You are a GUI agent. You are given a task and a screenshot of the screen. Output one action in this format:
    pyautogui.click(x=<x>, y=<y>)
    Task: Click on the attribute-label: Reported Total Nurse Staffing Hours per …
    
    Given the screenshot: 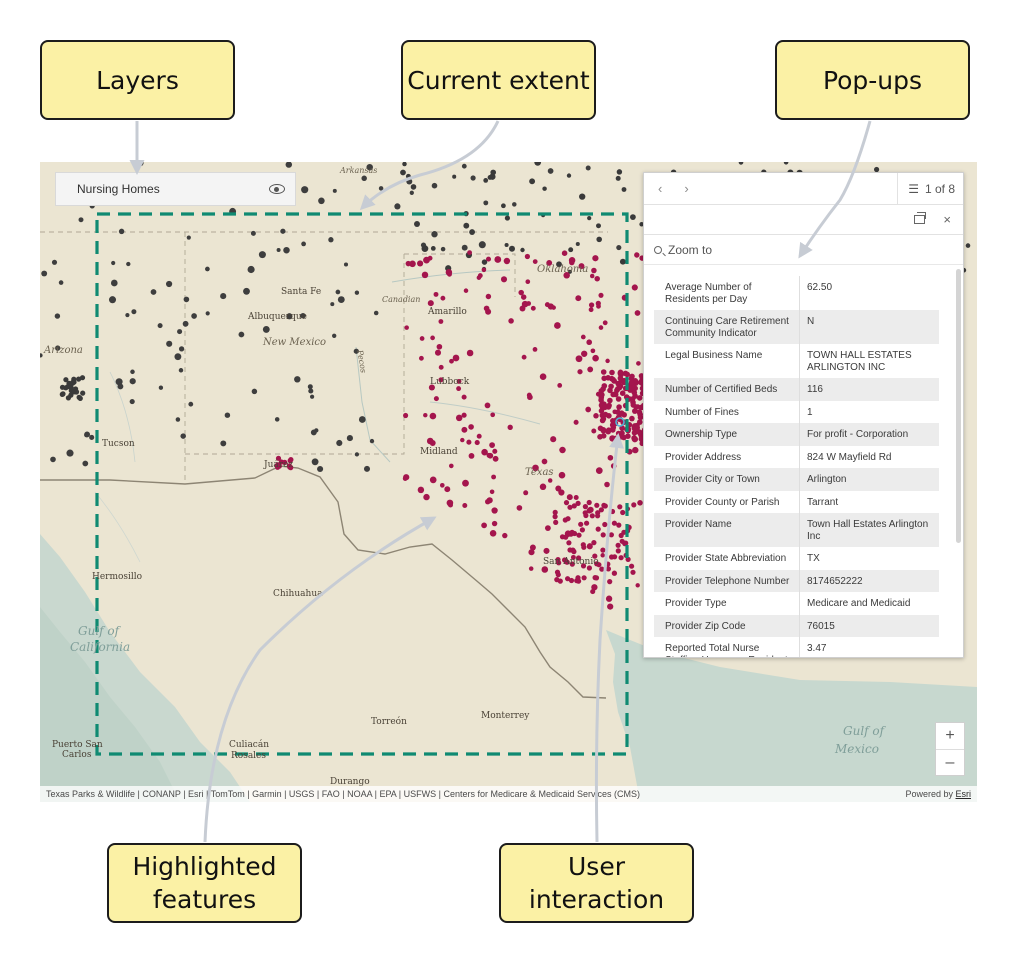 What is the action you would take?
    pyautogui.click(x=727, y=647)
    